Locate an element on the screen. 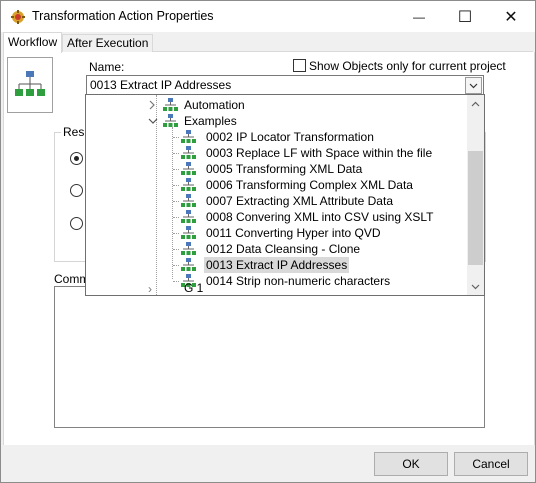  tree-item-label: 0014 Strip non-numeric characters is located at coordinates (298, 281).